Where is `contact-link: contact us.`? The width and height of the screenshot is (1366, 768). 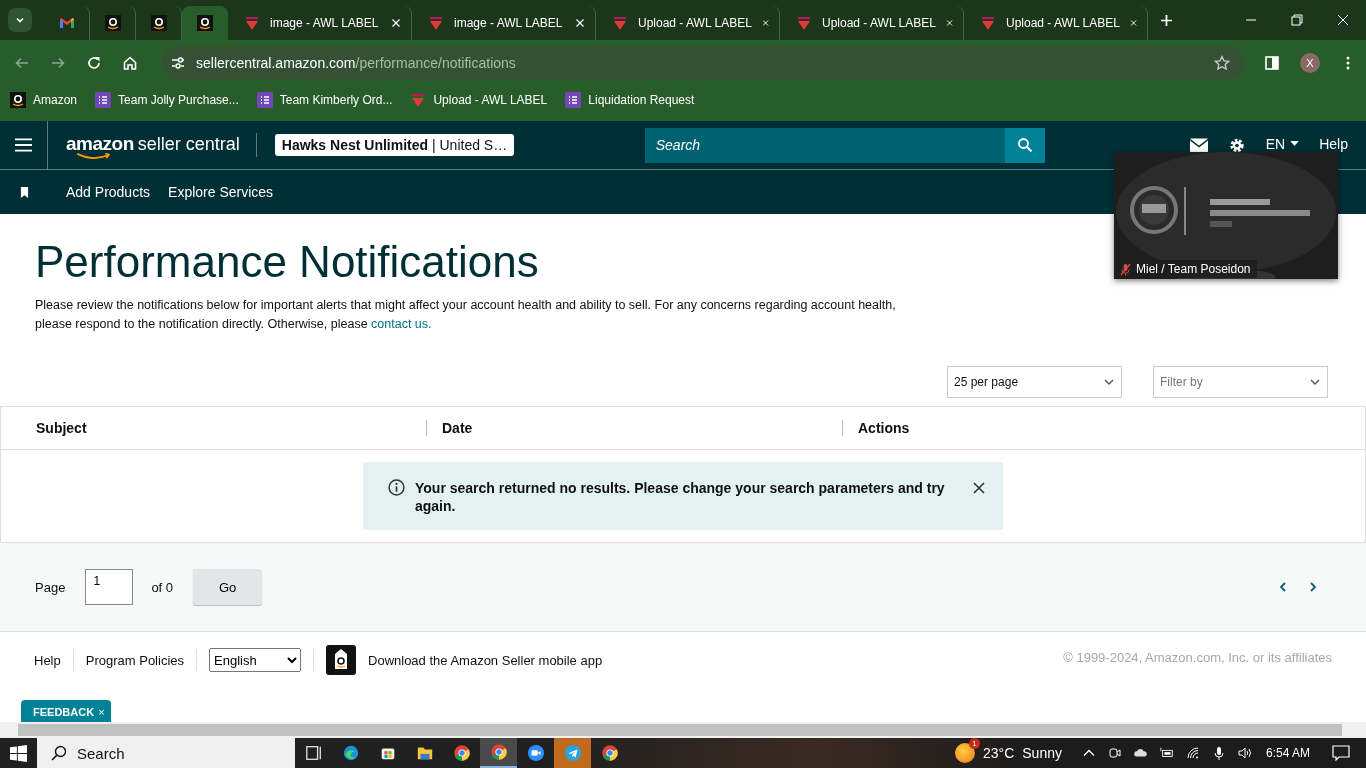 contact-link: contact us. is located at coordinates (401, 324).